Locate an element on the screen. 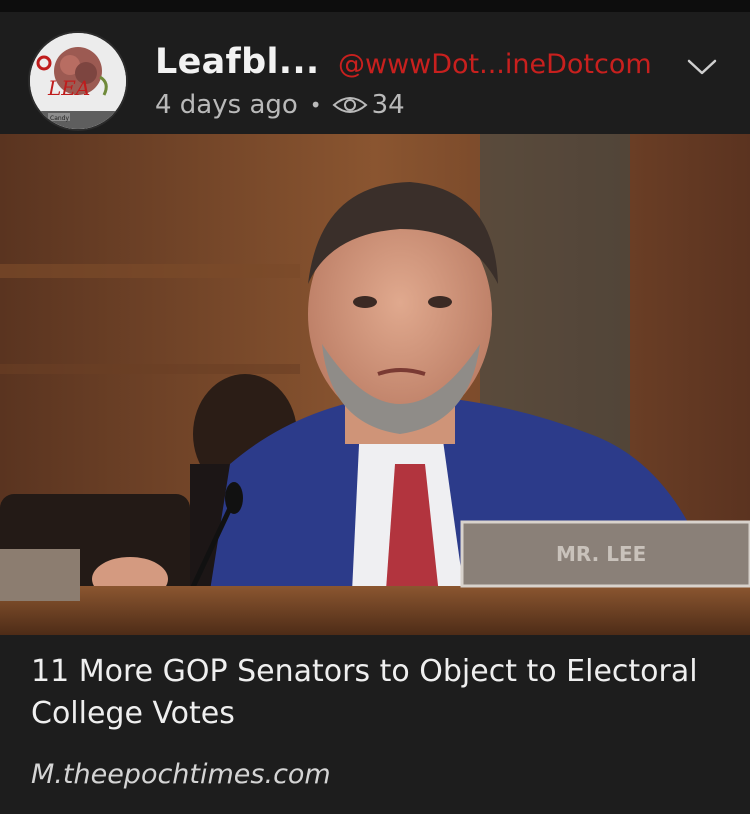 The height and width of the screenshot is (814, 750). status-strip is located at coordinates (375, 6).